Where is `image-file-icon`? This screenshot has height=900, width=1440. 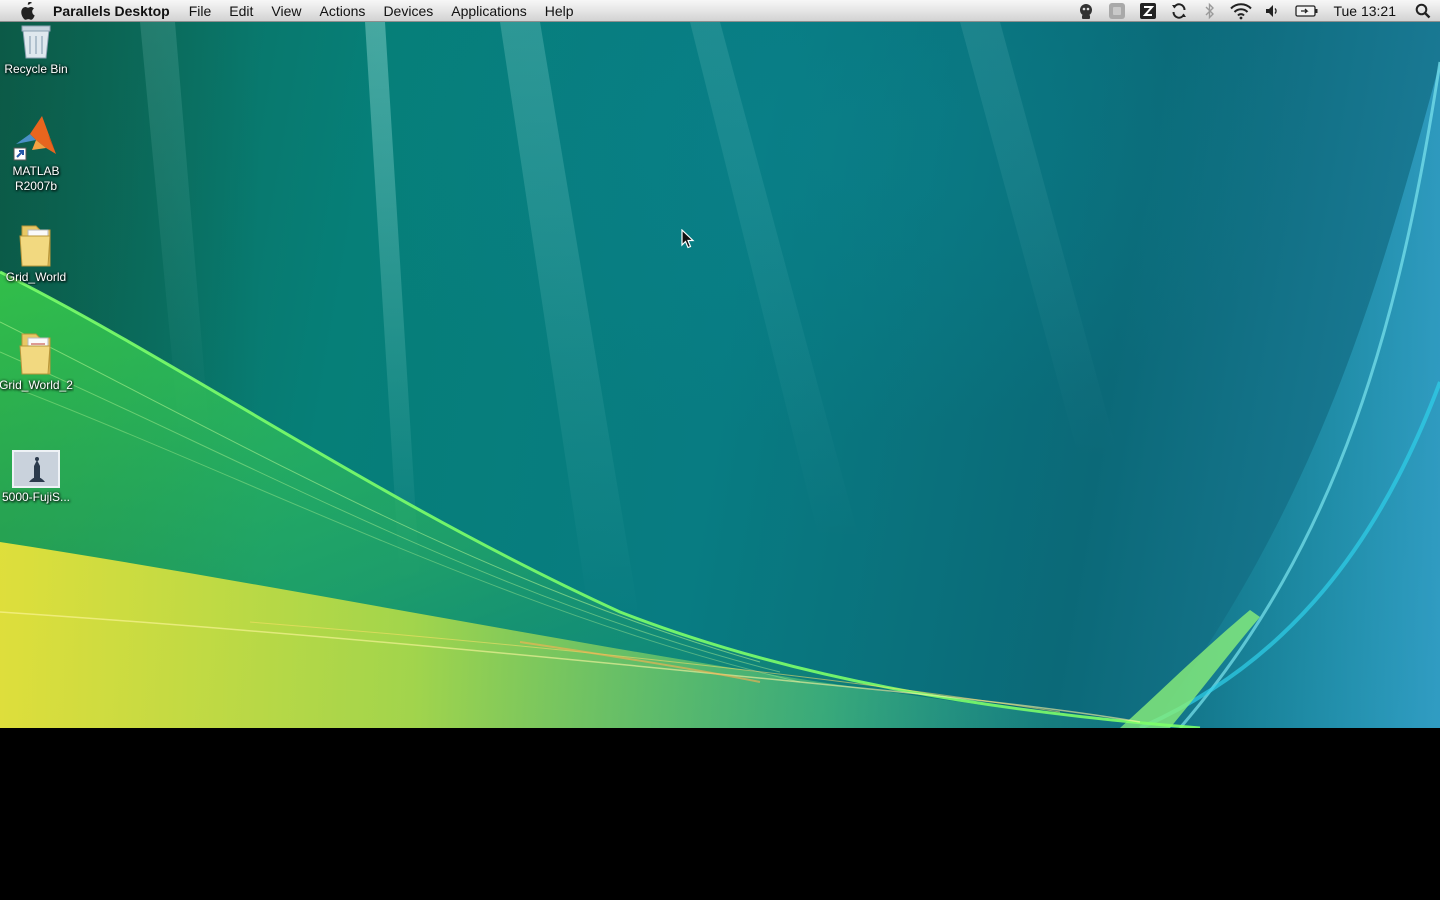 image-file-icon is located at coordinates (36, 464).